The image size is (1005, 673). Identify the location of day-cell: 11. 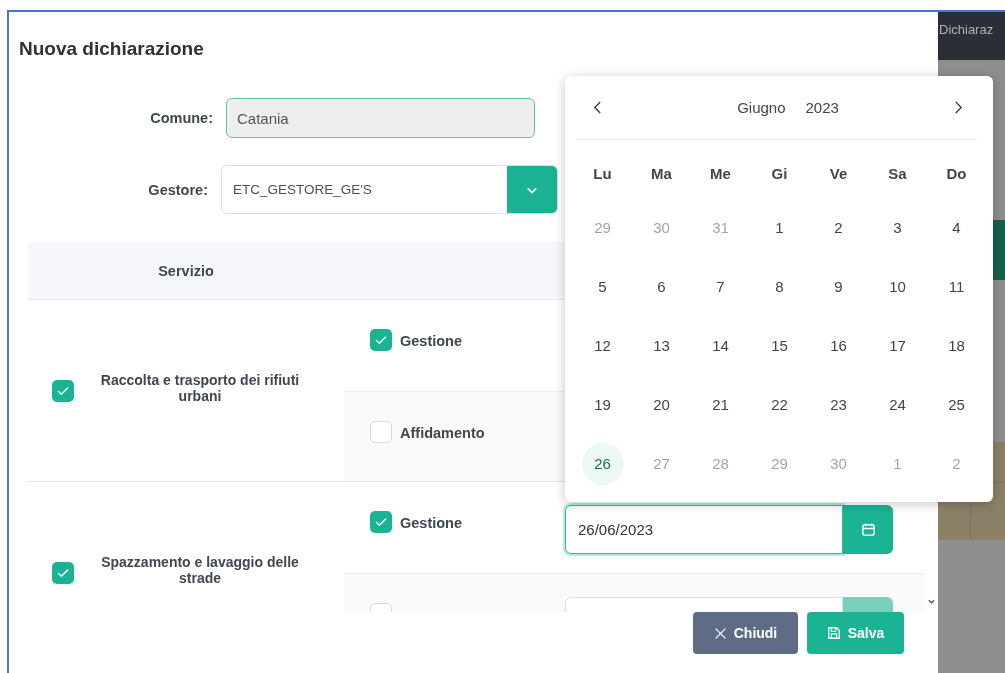
(956, 286).